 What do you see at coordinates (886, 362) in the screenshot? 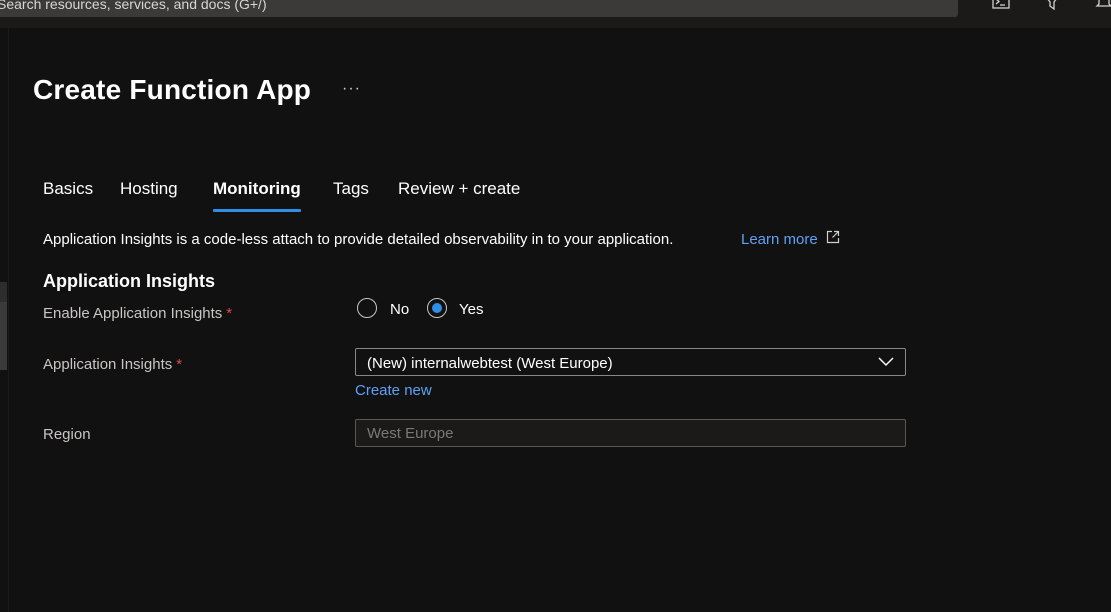
I see `chevron-down-icon` at bounding box center [886, 362].